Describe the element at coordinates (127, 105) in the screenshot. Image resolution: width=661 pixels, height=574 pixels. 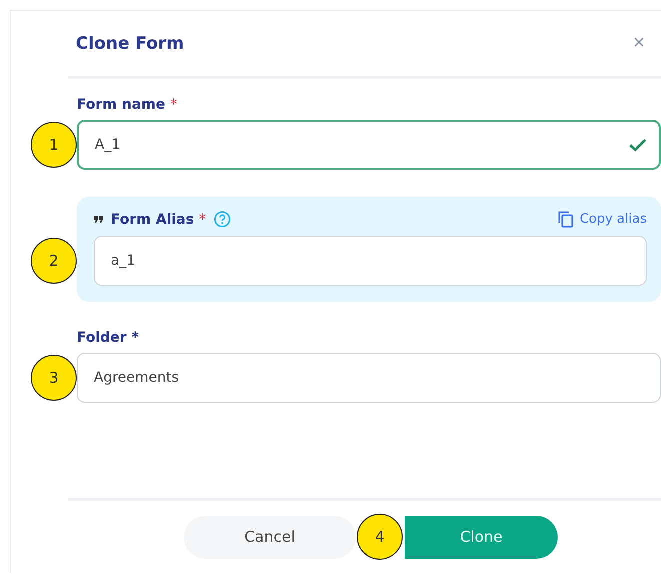
I see `field-label: Form name *` at that location.